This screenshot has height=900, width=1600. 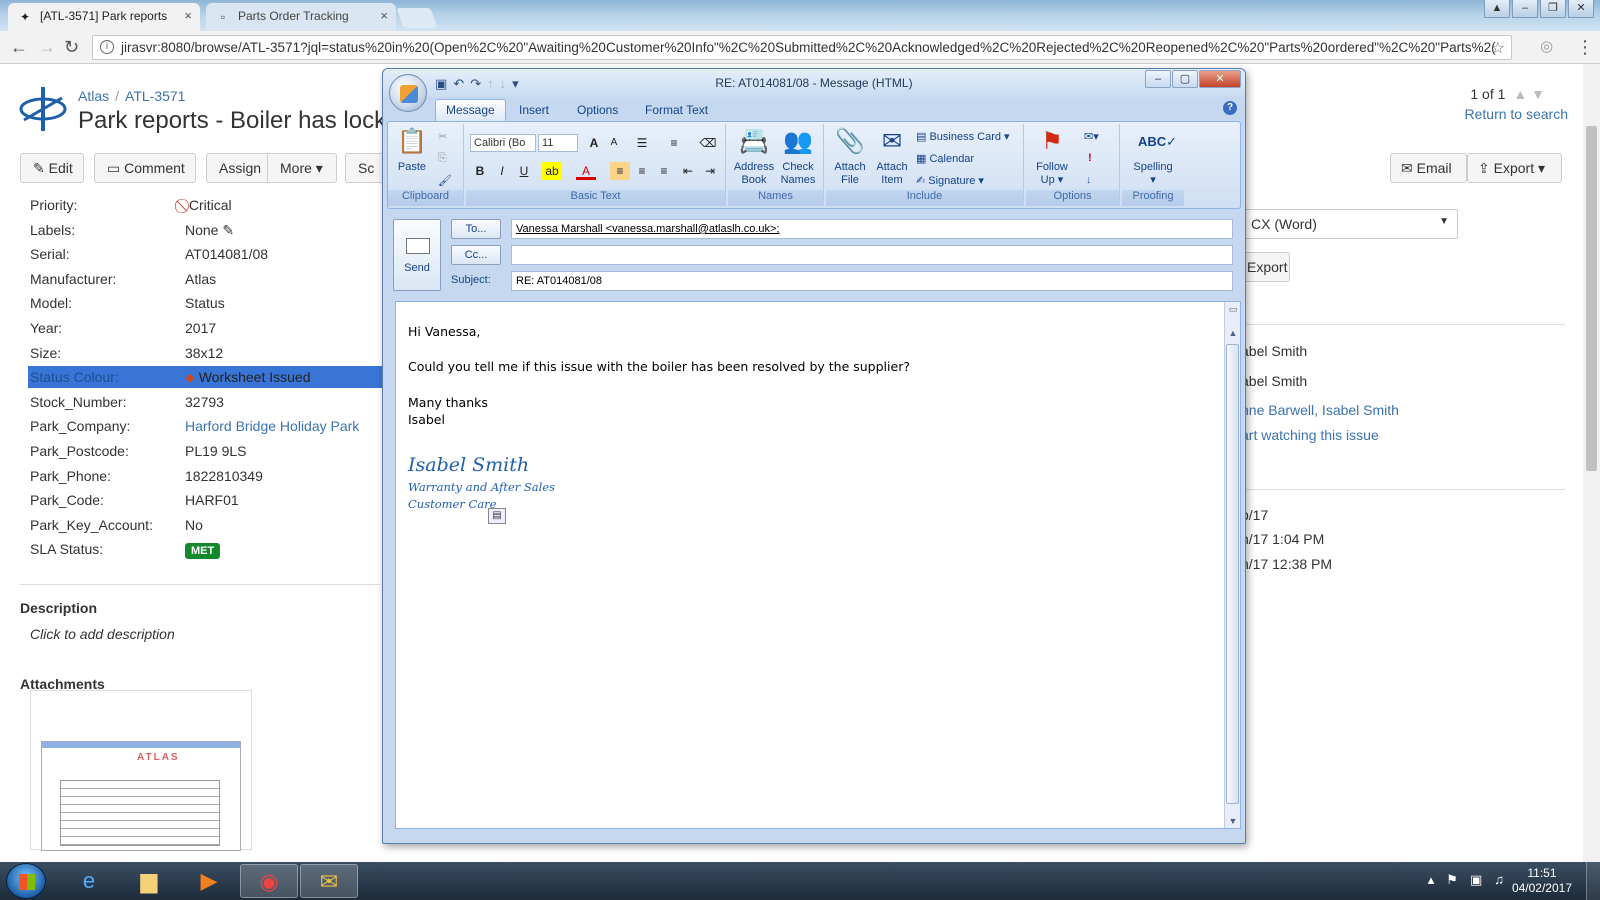 What do you see at coordinates (141, 770) in the screenshot?
I see `attachment-thumbnail: ATLAS` at bounding box center [141, 770].